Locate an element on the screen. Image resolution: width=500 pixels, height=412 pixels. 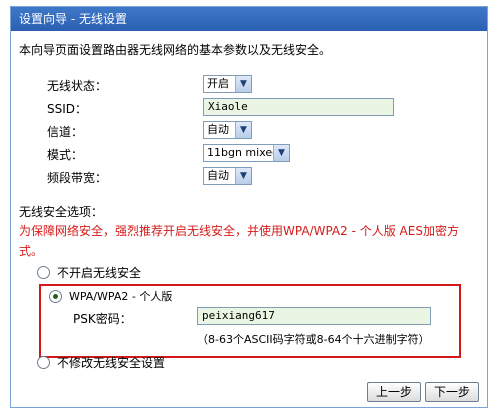
status-select: 开启 ▼ is located at coordinates (227, 84).